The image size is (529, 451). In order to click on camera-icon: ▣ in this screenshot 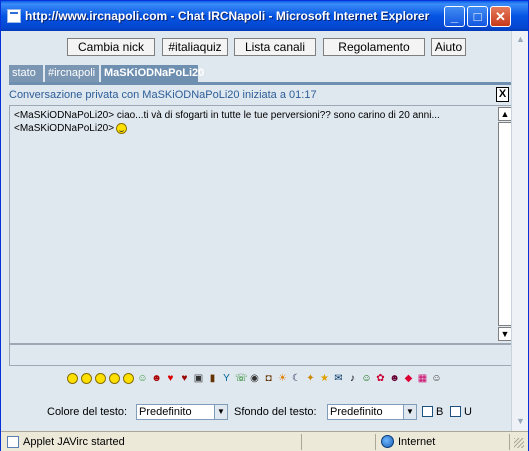, I will do `click(198, 378)`.